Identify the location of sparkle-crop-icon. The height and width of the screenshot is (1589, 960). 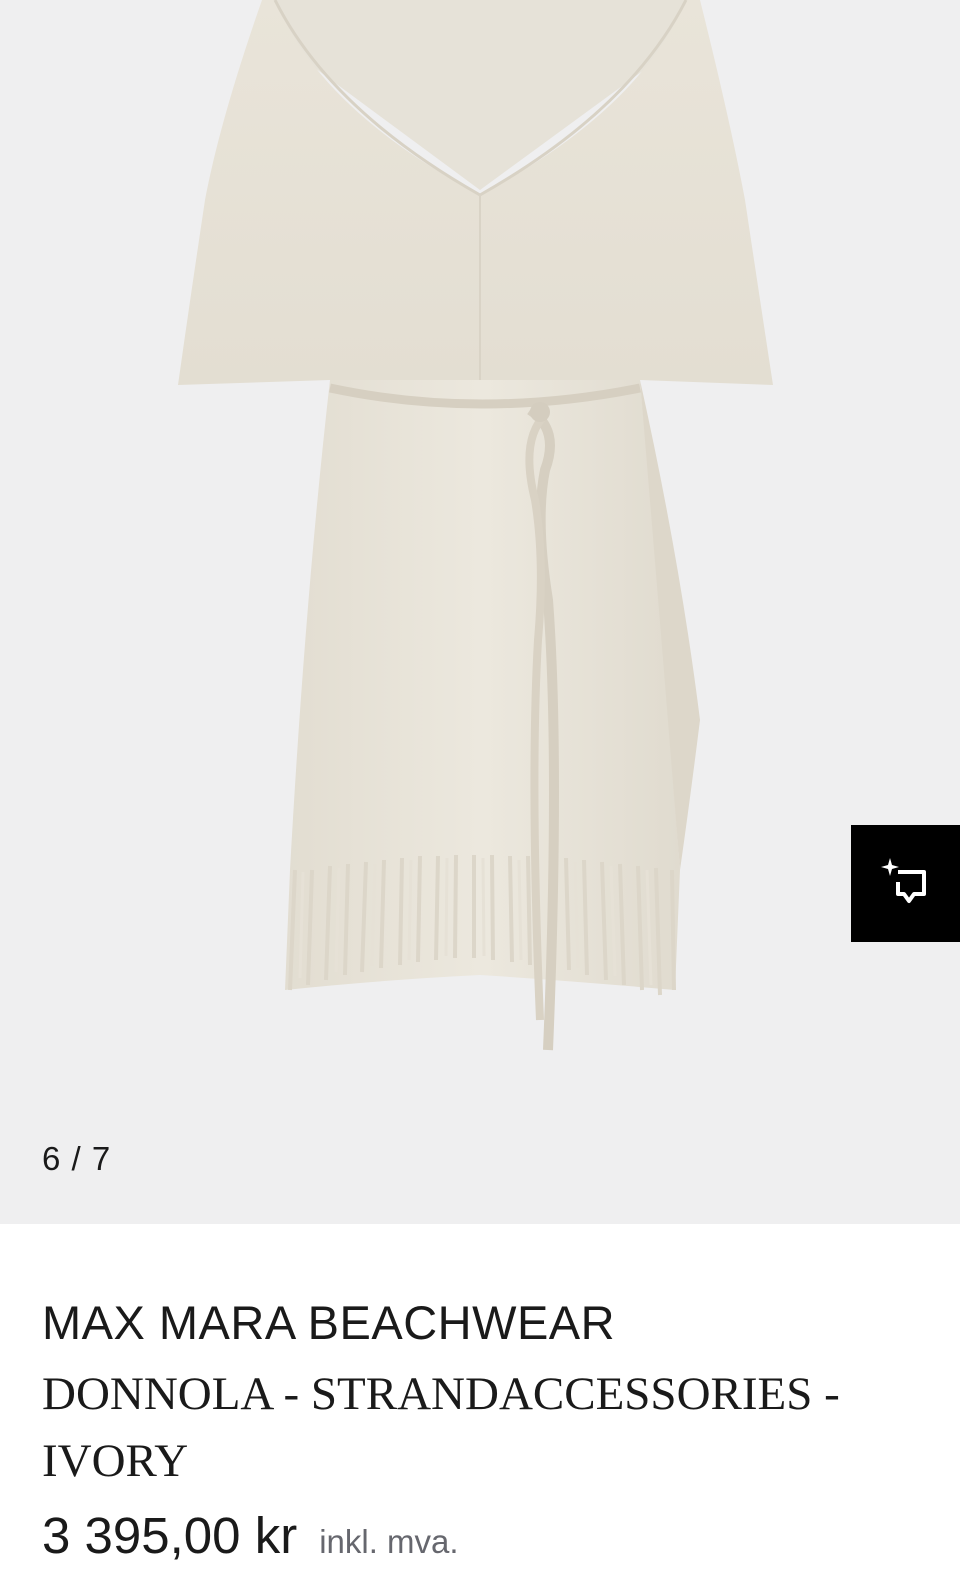
(903, 880).